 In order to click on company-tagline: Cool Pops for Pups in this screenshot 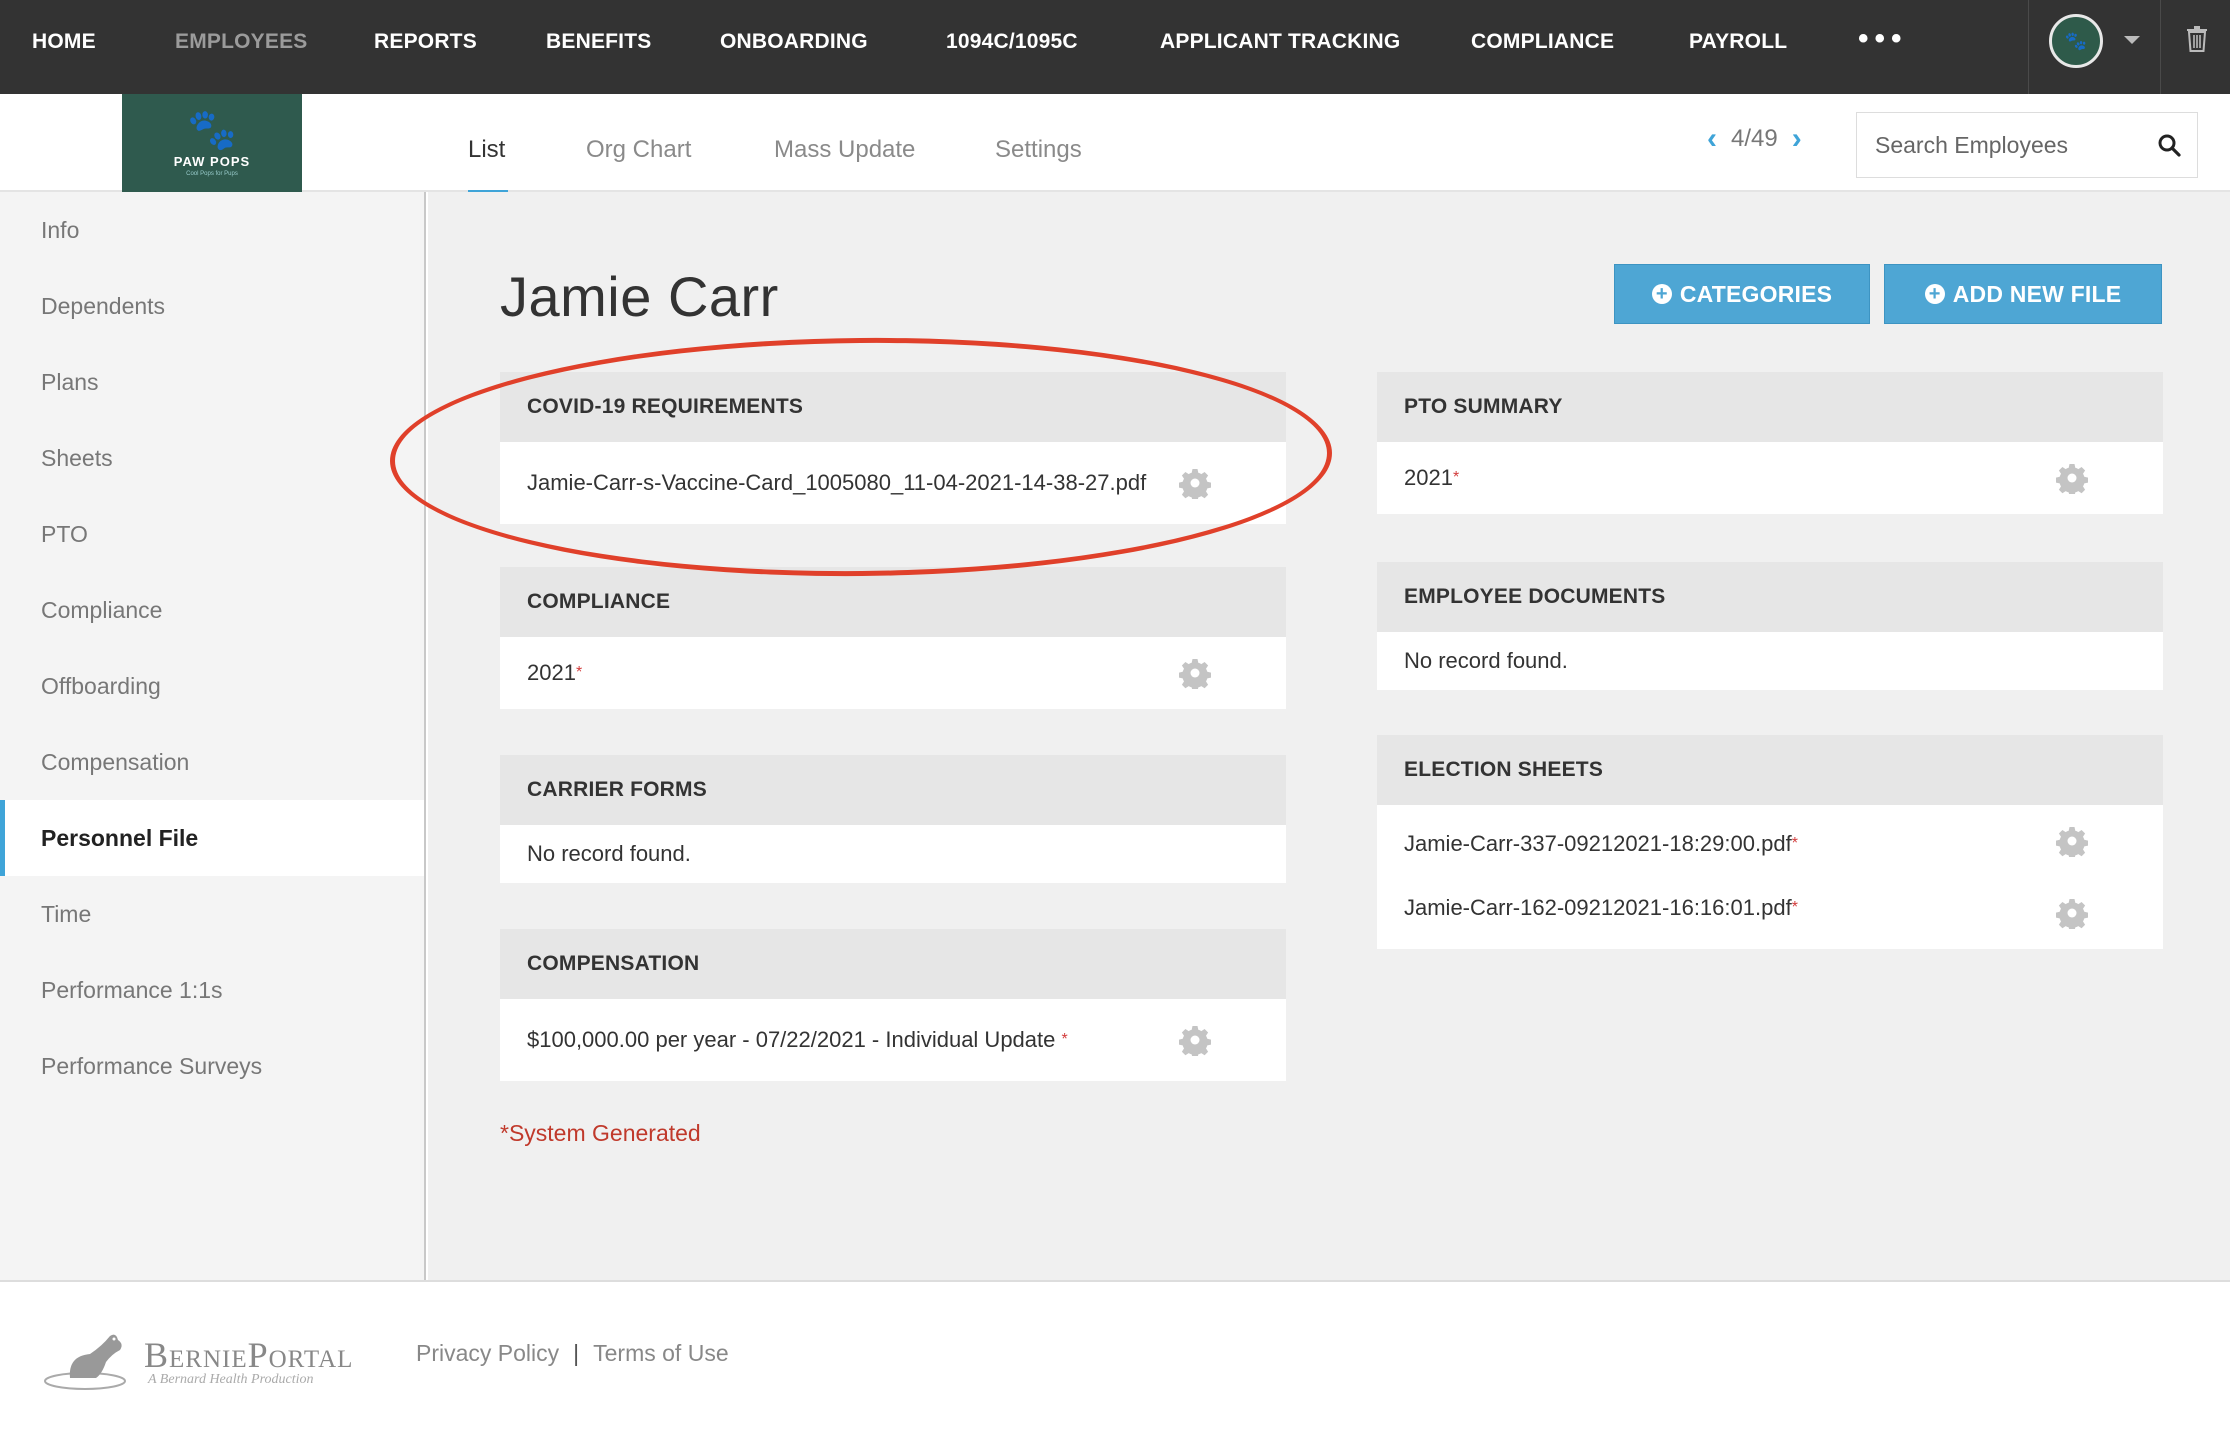, I will do `click(212, 173)`.